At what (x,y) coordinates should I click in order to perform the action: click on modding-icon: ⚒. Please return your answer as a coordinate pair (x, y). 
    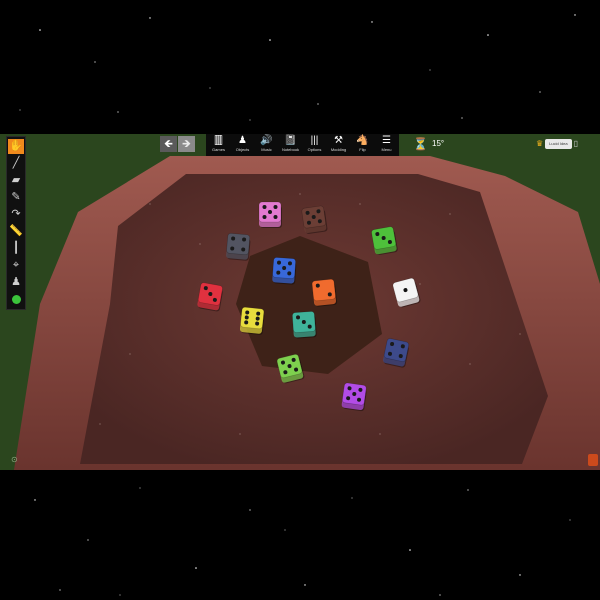
    Looking at the image, I should click on (338, 140).